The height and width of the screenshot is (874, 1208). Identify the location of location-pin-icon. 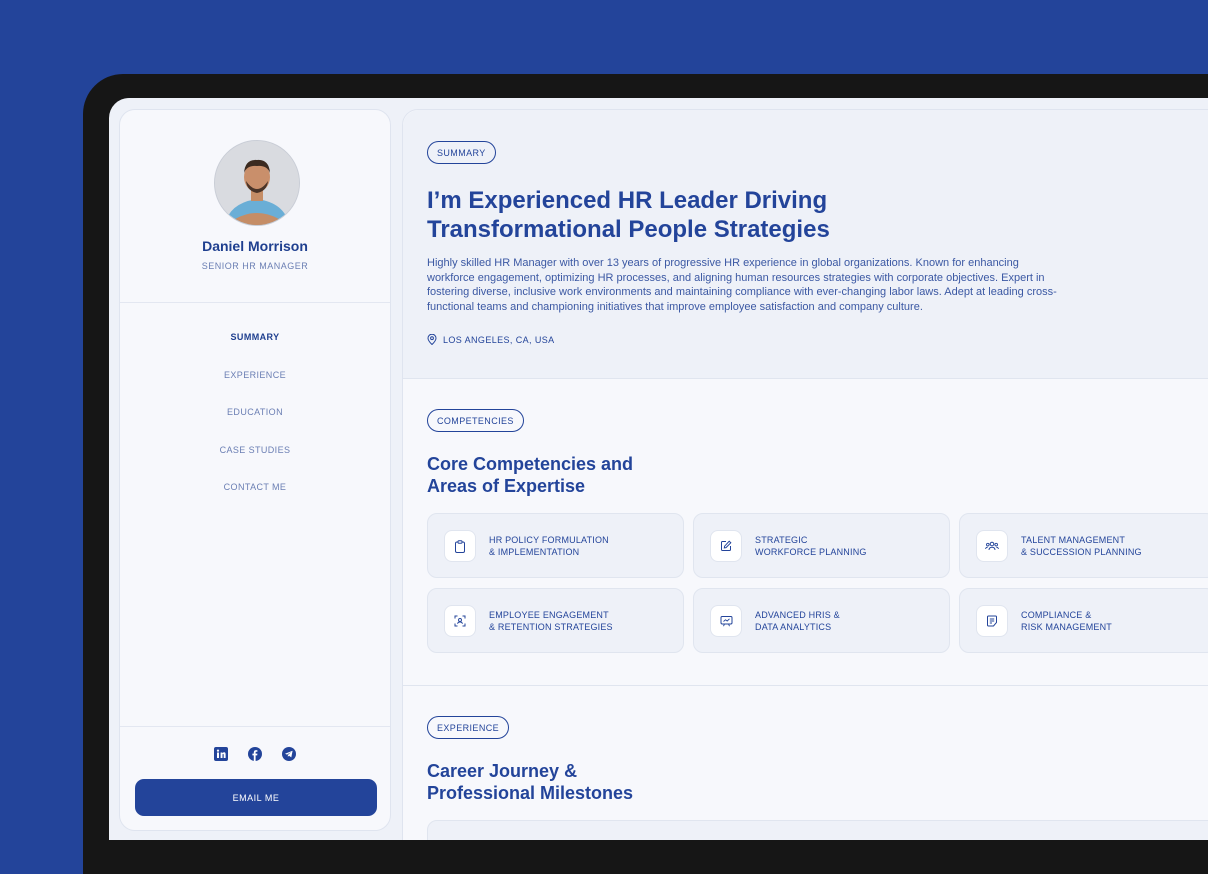
(432, 340).